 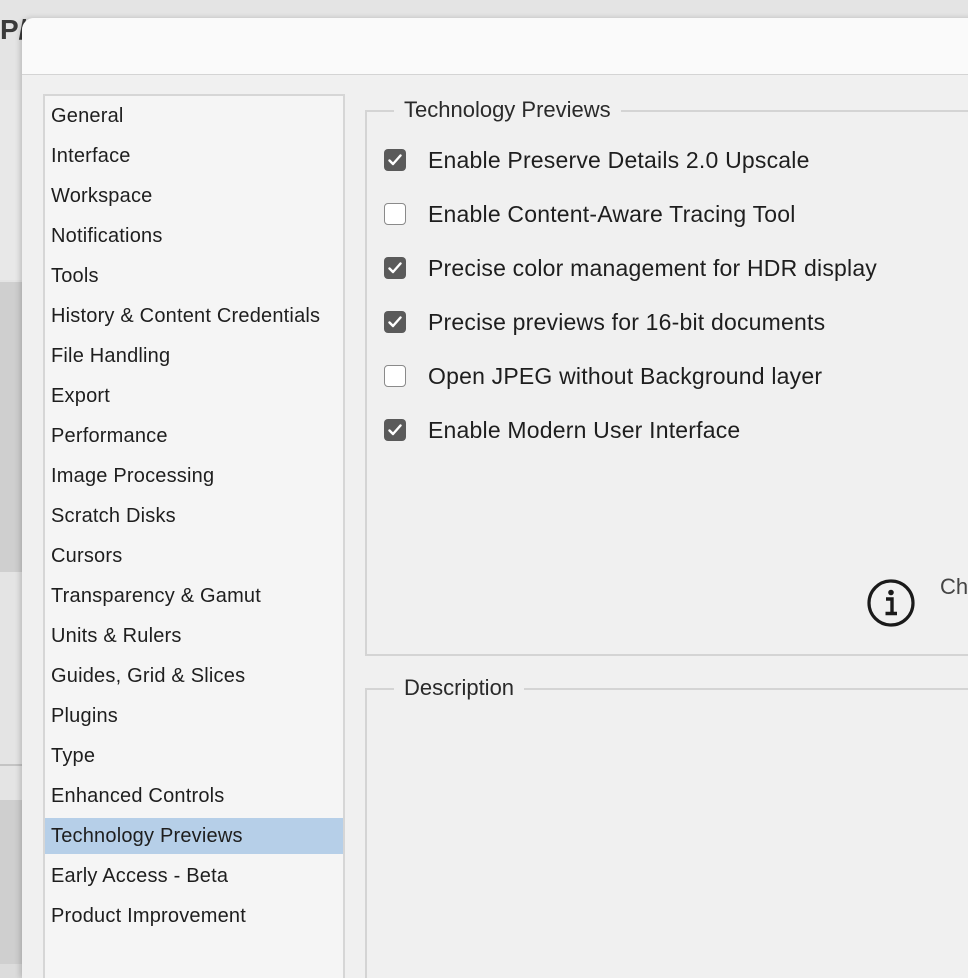 I want to click on sidebar-item-scratch-disks: Scratch Disks, so click(x=194, y=516).